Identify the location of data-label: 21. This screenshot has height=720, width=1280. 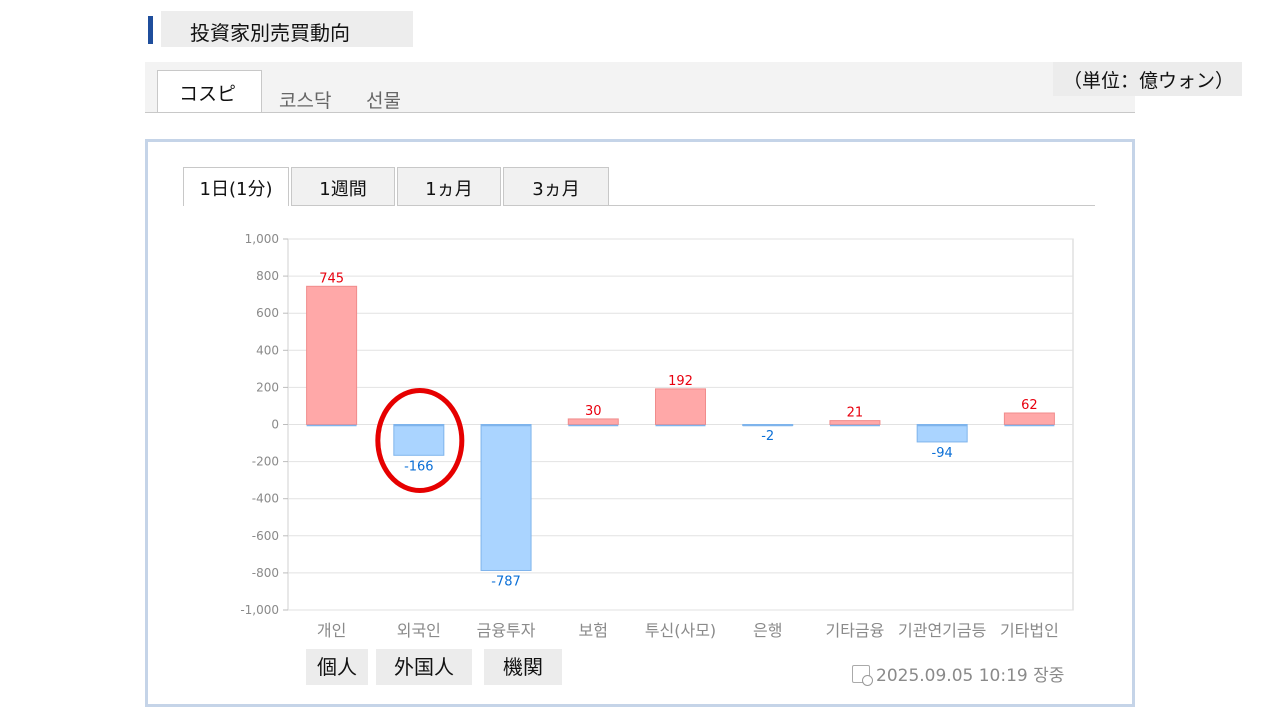
(855, 413).